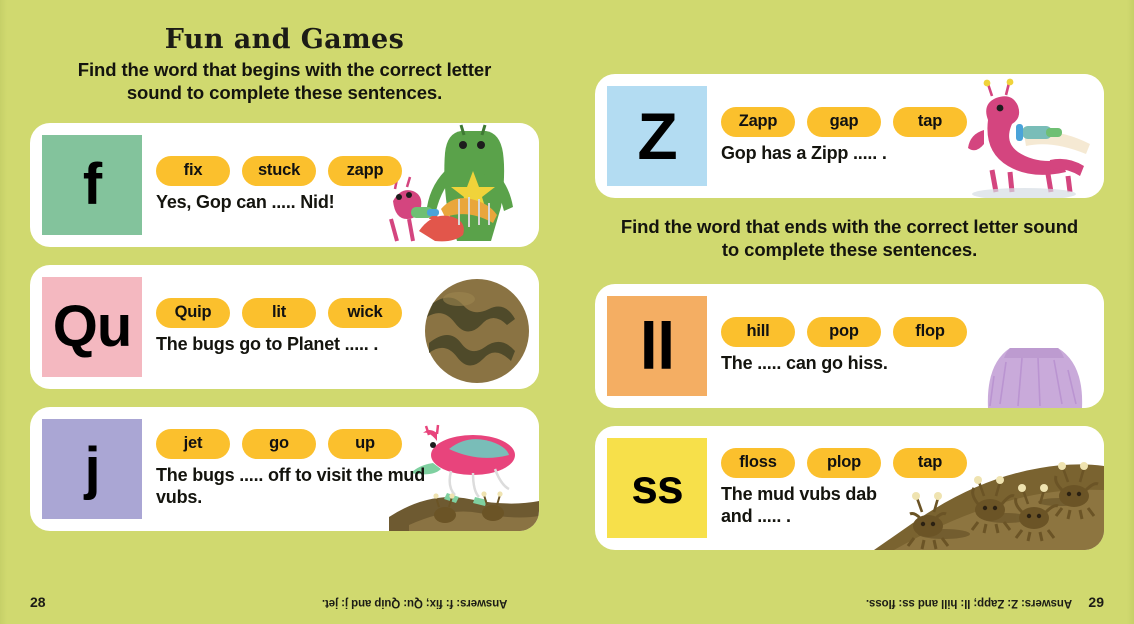  What do you see at coordinates (414, 603) in the screenshot?
I see `answers-text: Answers: f: fix; Qu: Quip and j: jet.` at bounding box center [414, 603].